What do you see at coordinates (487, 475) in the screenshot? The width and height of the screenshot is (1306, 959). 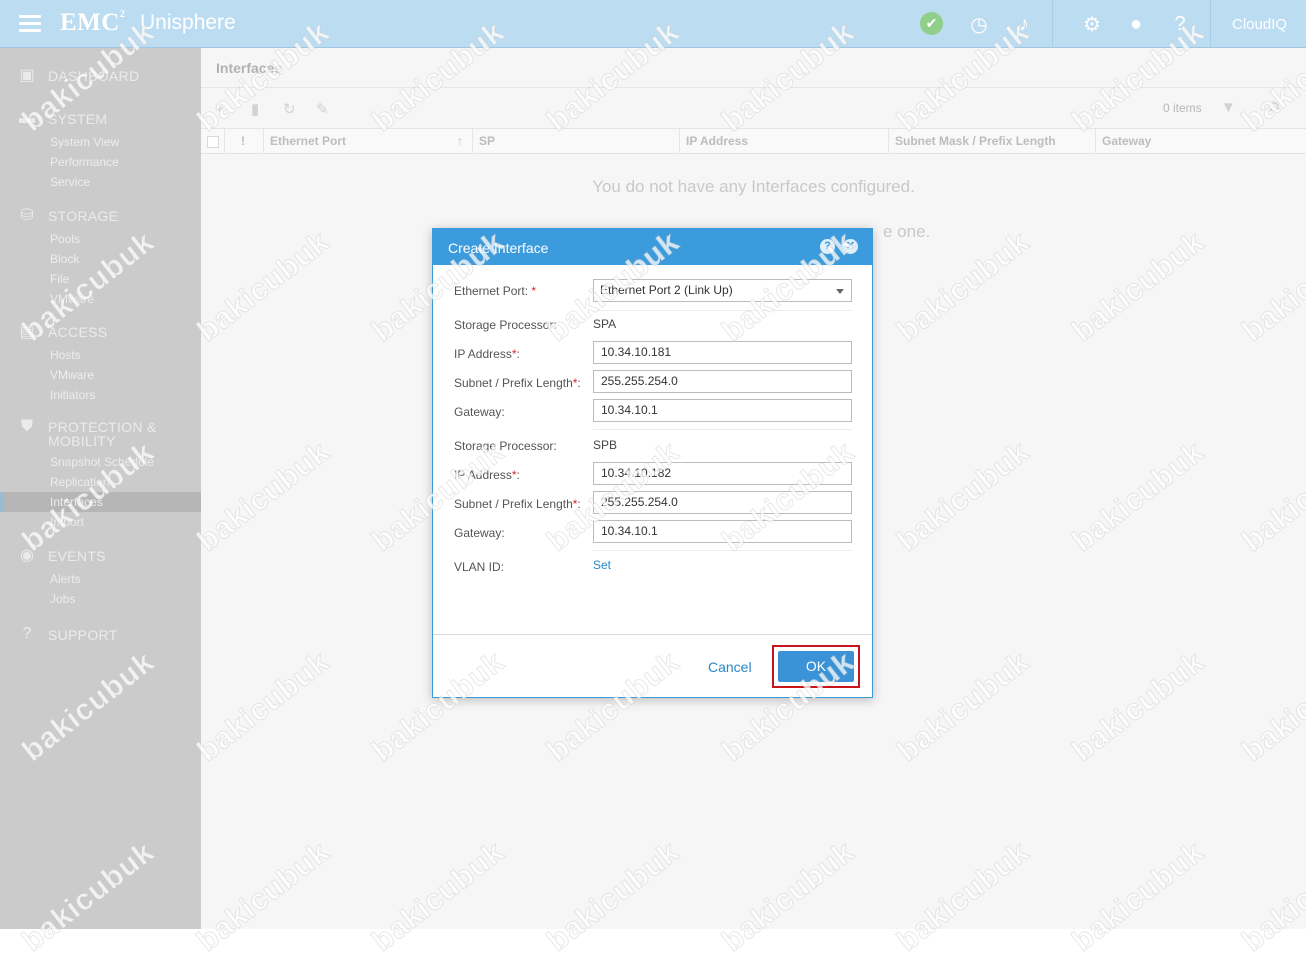 I see `spb-ip-label: IP Address*:` at bounding box center [487, 475].